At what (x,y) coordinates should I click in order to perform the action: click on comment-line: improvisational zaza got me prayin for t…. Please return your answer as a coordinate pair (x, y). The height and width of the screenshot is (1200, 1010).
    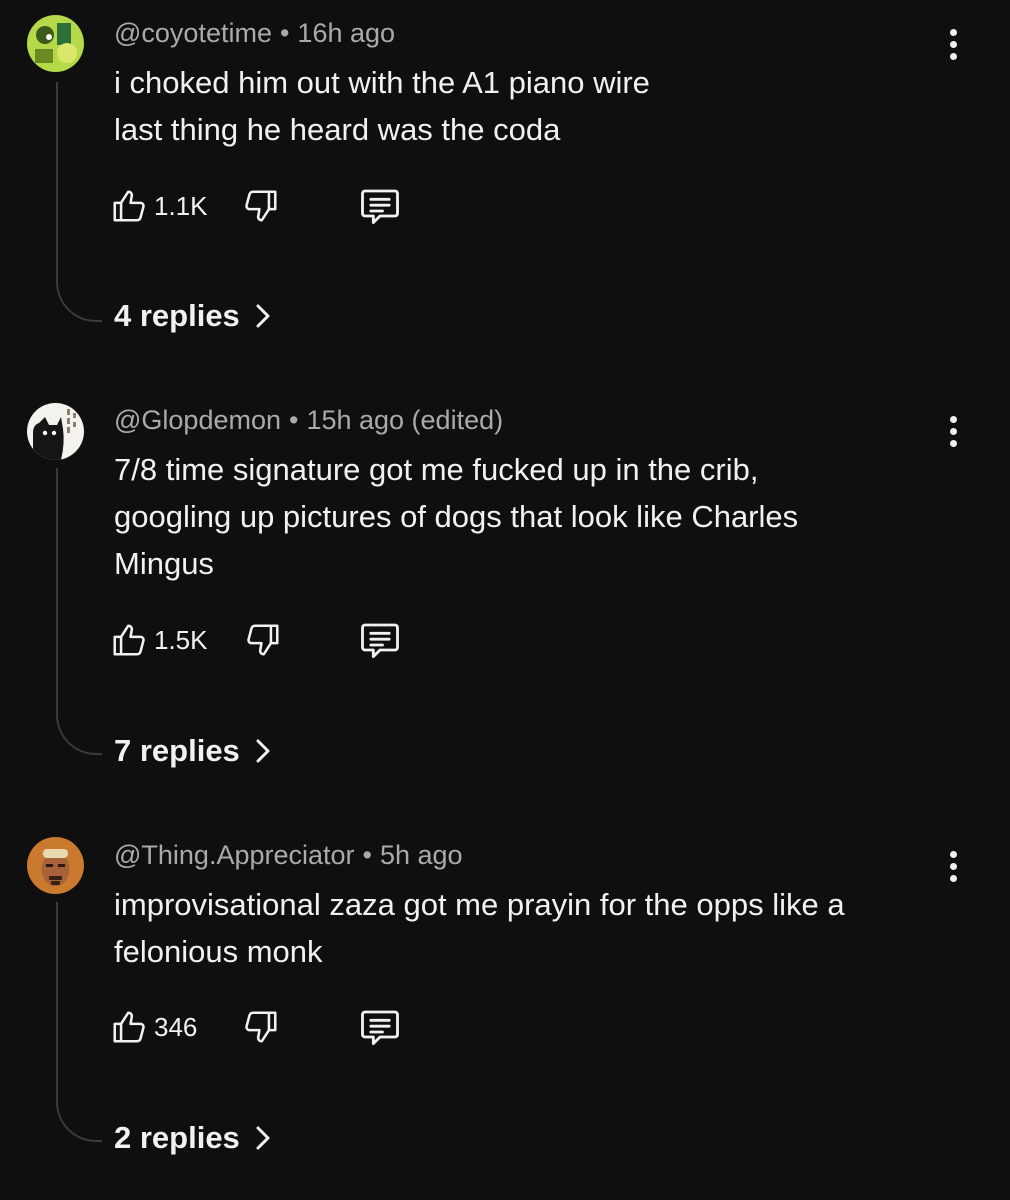
    Looking at the image, I should click on (479, 904).